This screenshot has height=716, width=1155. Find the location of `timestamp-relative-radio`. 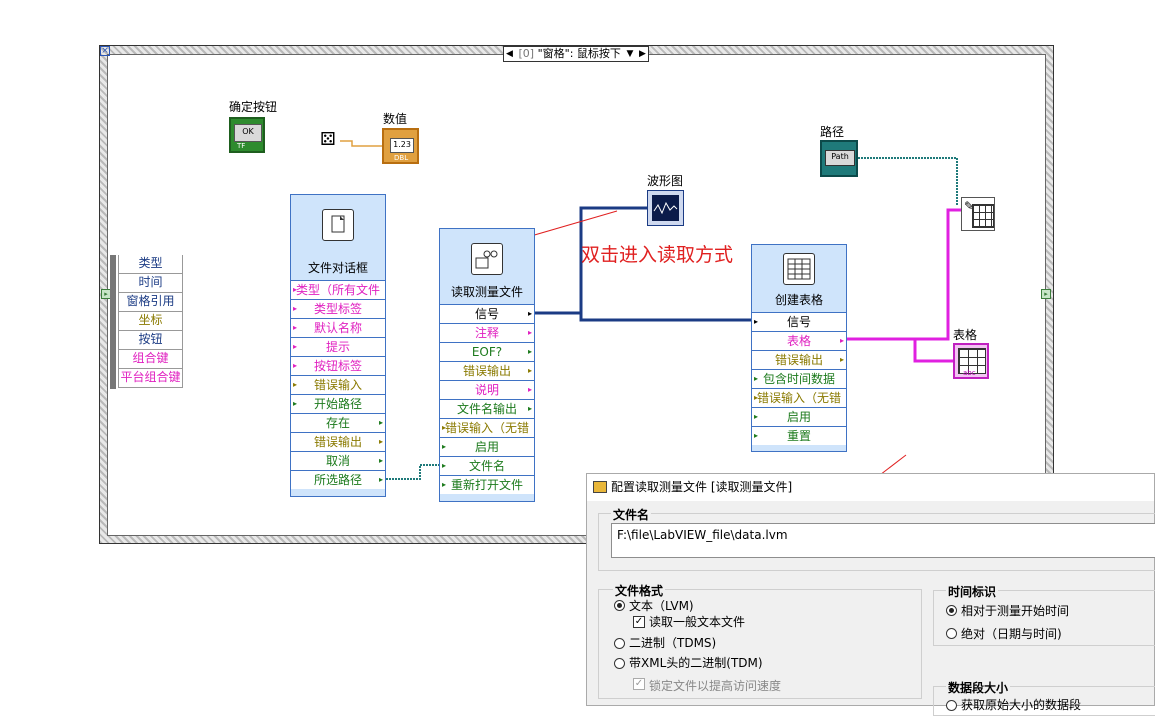

timestamp-relative-radio is located at coordinates (951, 610).